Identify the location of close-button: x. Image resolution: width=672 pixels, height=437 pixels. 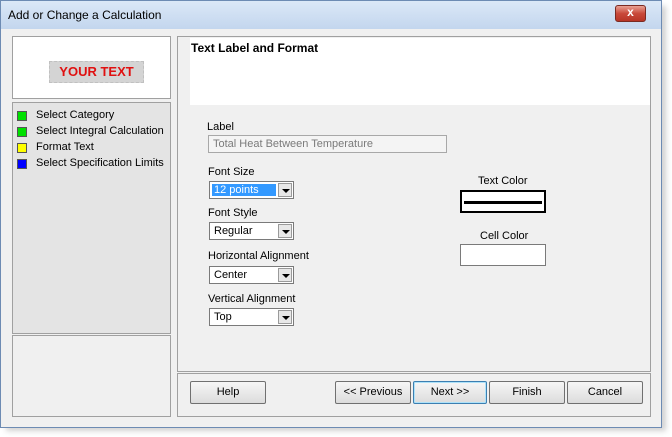
(630, 13).